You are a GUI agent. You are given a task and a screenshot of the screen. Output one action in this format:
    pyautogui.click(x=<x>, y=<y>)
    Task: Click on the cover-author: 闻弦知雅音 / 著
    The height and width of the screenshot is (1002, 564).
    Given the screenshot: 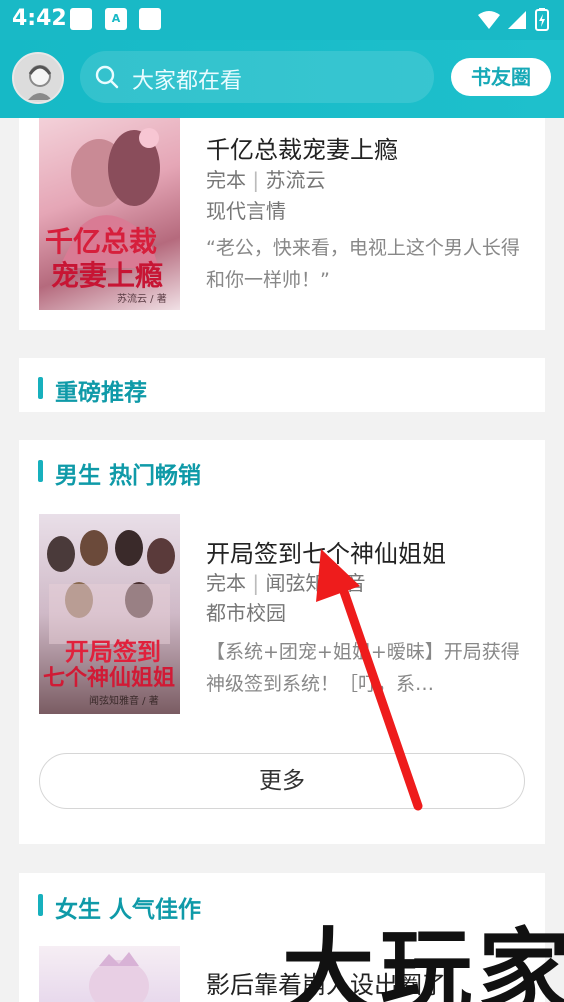 What is the action you would take?
    pyautogui.click(x=124, y=701)
    